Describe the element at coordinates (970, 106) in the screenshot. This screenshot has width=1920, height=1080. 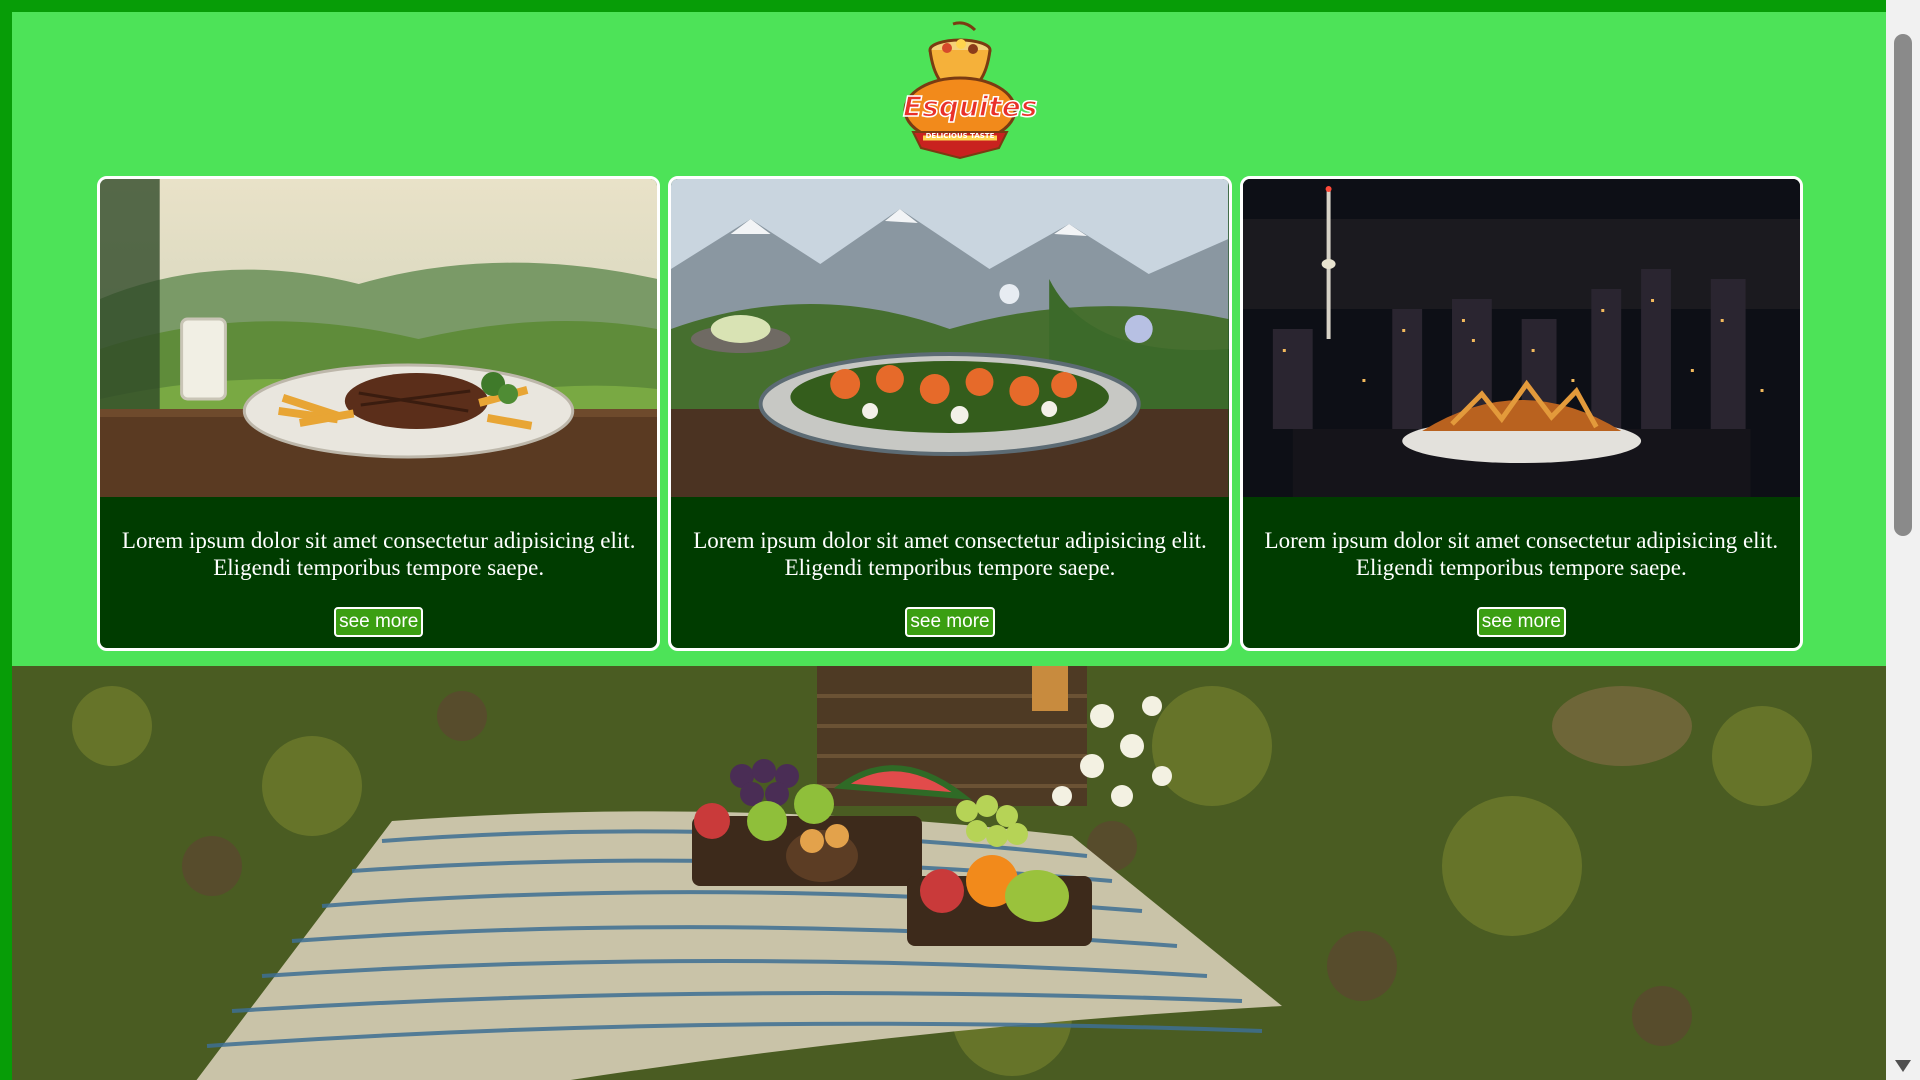
I see `logo-brand-name: Esquites` at that location.